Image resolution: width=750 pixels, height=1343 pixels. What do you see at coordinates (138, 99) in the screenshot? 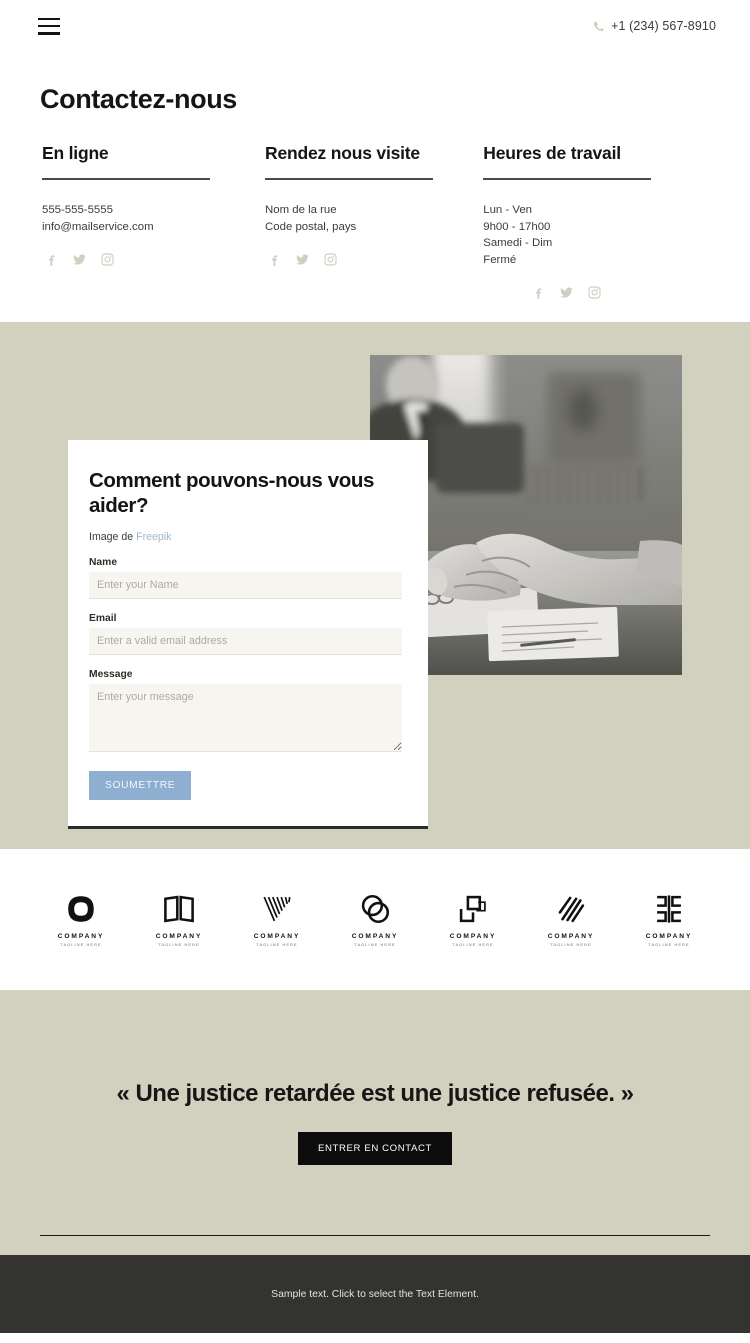
I see `page-title: Contactez-nous` at bounding box center [138, 99].